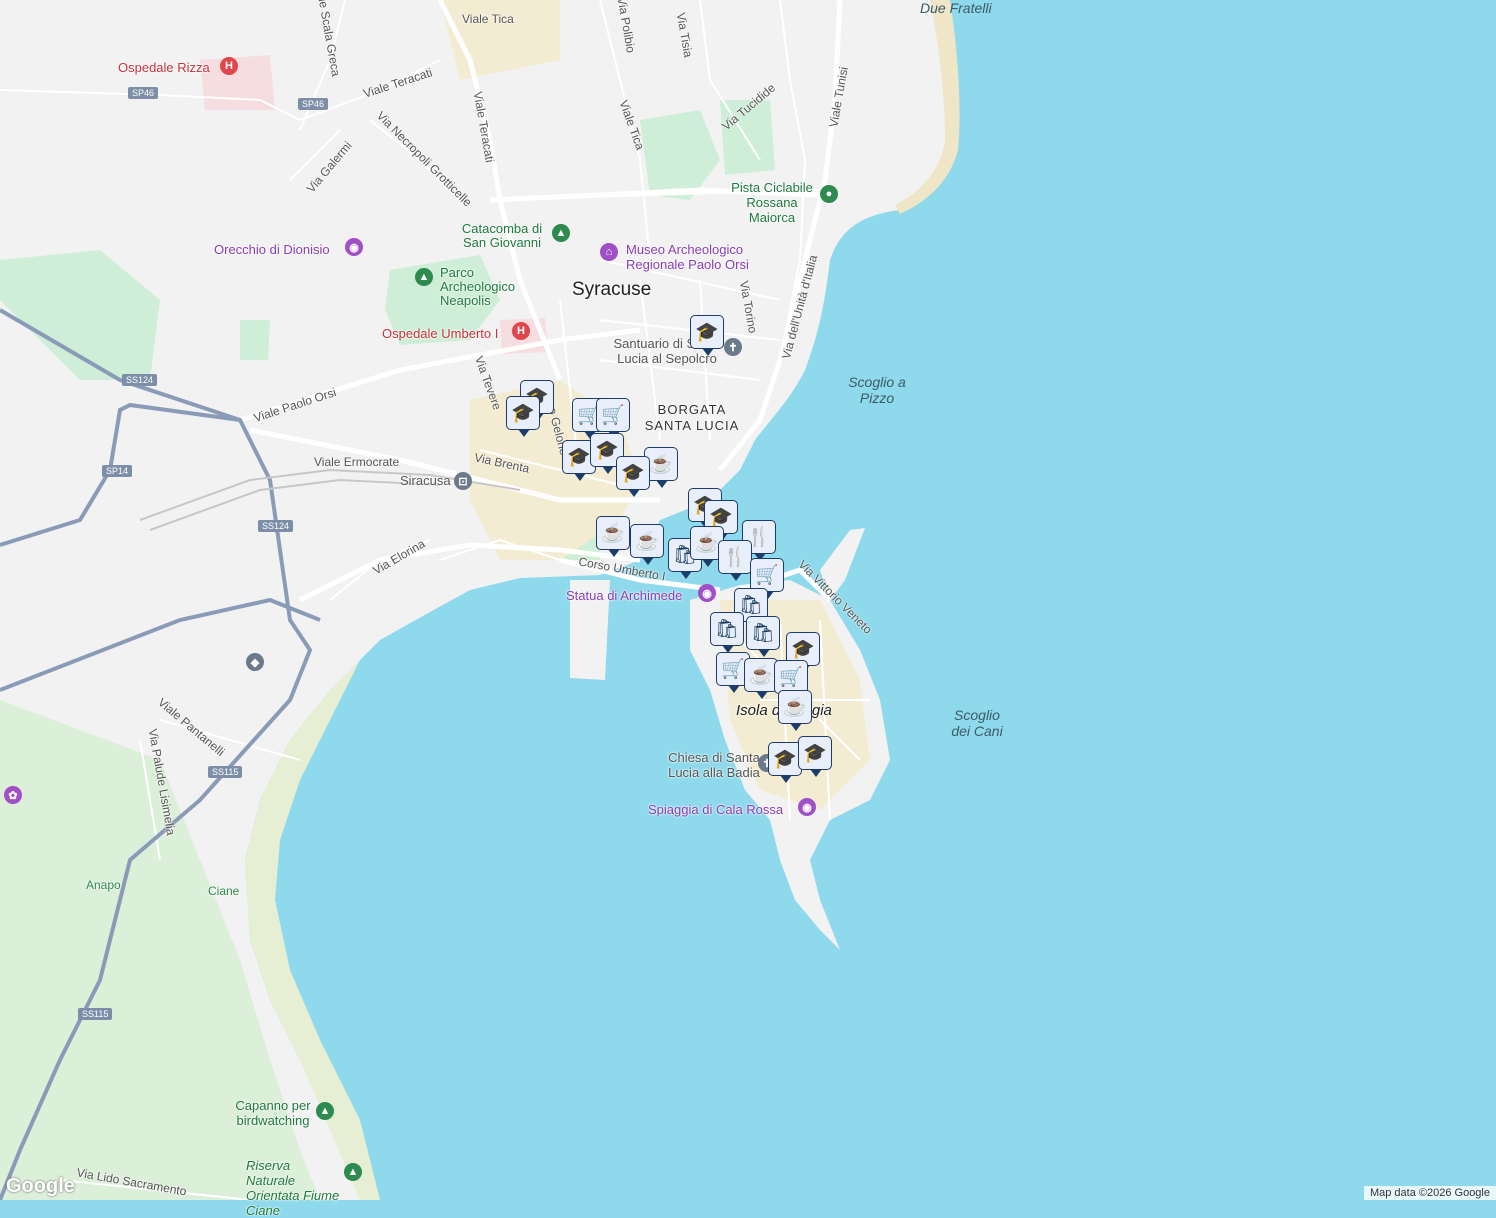  Describe the element at coordinates (735, 560) in the screenshot. I see `restaurant-icon: 🍴` at that location.